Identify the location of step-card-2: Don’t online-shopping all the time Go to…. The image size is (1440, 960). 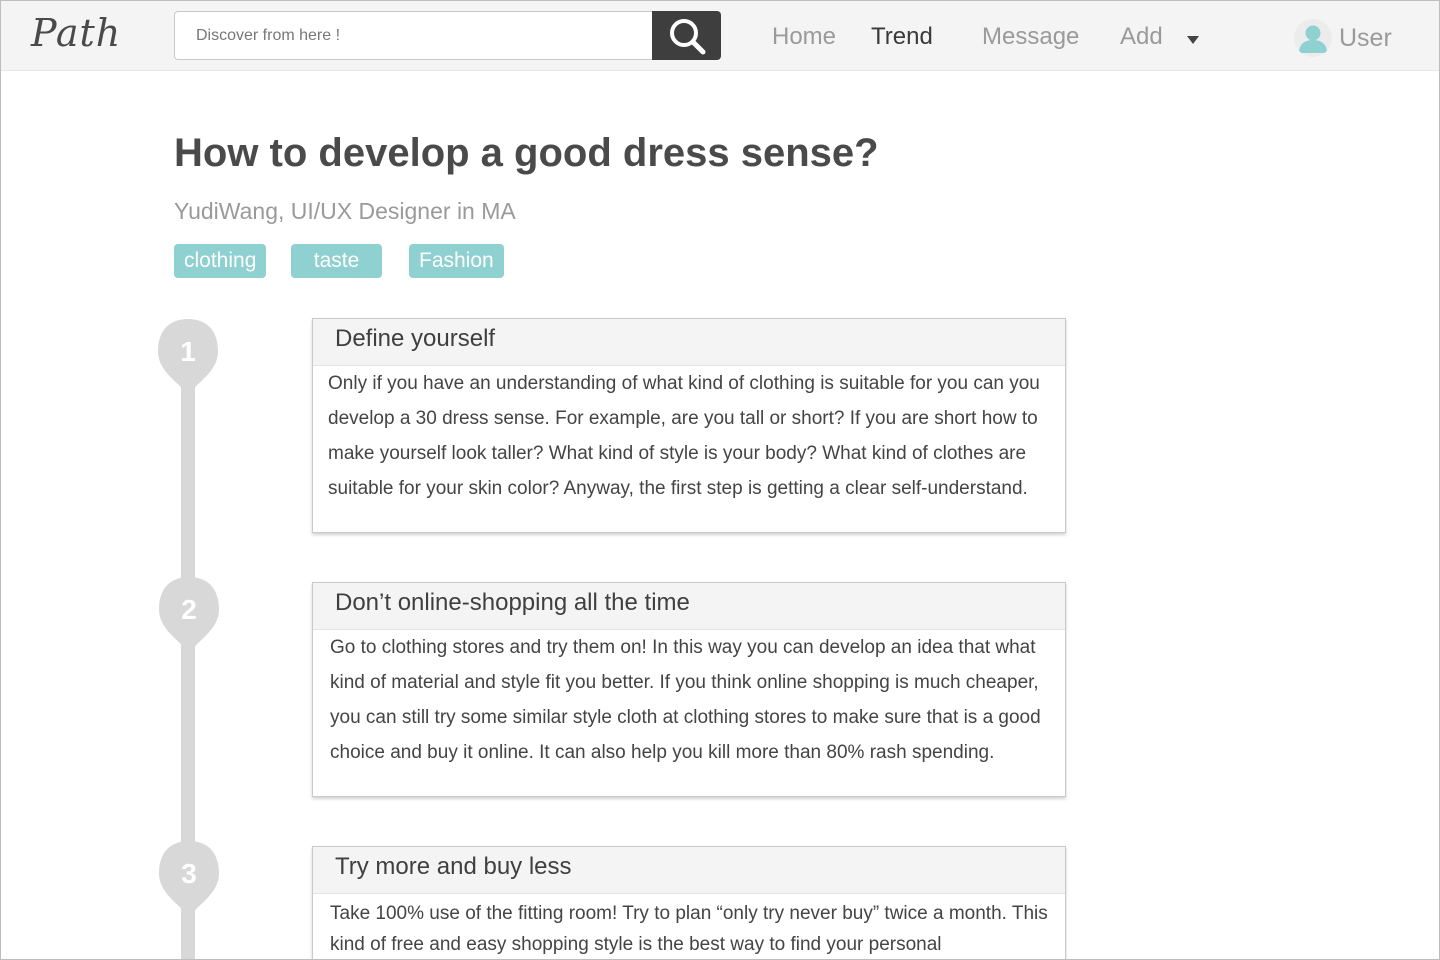
(689, 689).